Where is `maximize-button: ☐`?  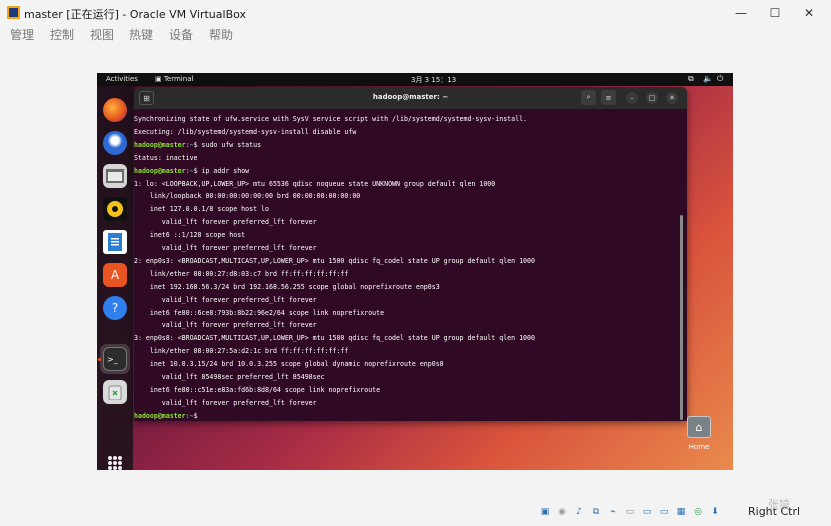 maximize-button: ☐ is located at coordinates (775, 13).